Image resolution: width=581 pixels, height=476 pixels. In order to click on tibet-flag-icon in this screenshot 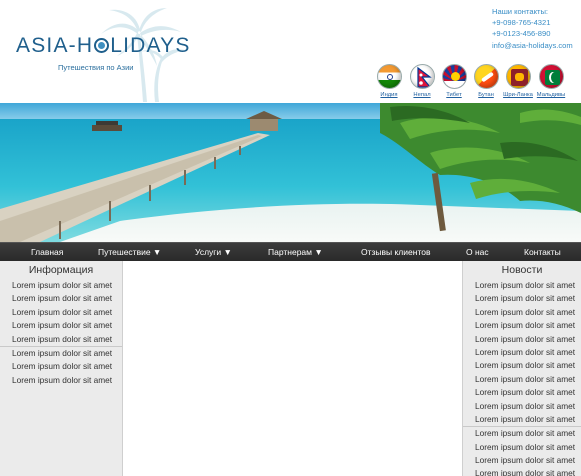, I will do `click(454, 76)`.